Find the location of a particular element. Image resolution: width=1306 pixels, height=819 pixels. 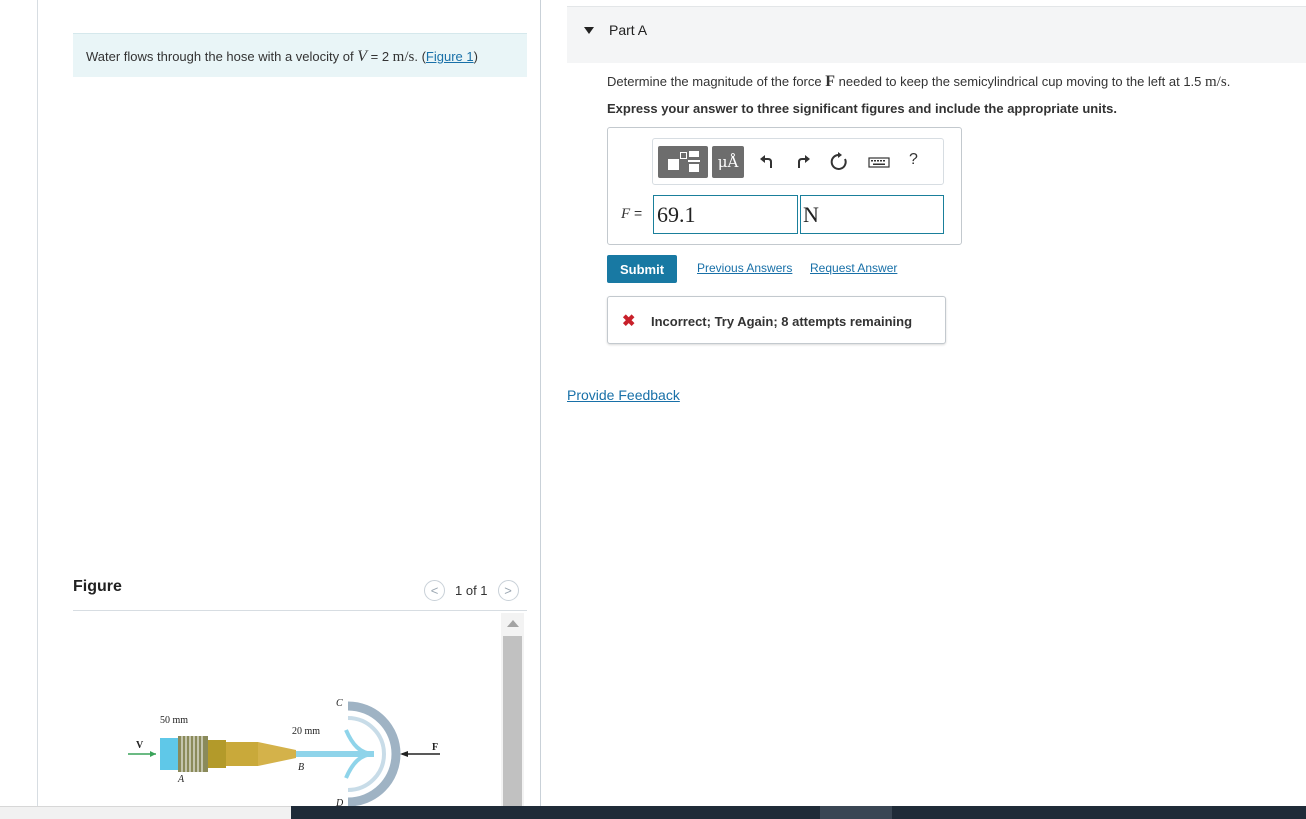

a-label: A is located at coordinates (181, 779).